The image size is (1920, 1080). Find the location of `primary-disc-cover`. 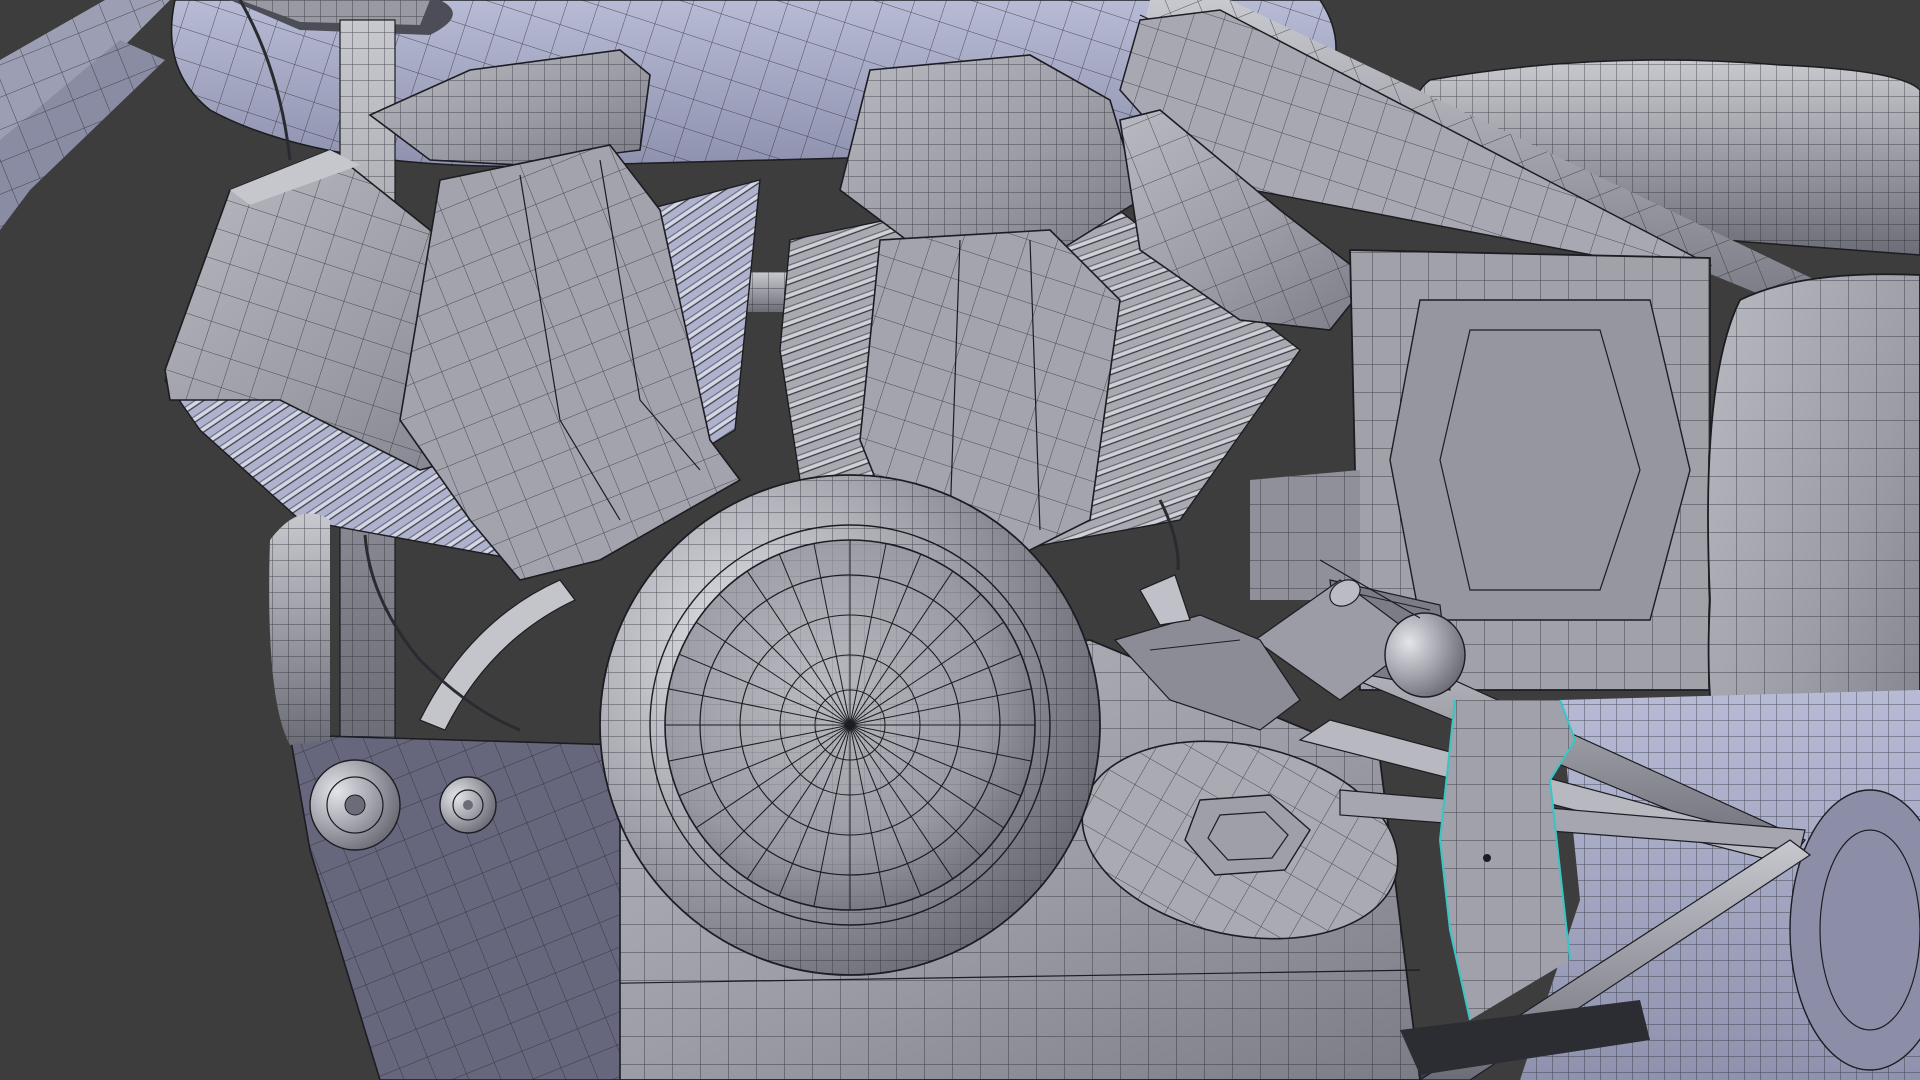

primary-disc-cover is located at coordinates (850, 725).